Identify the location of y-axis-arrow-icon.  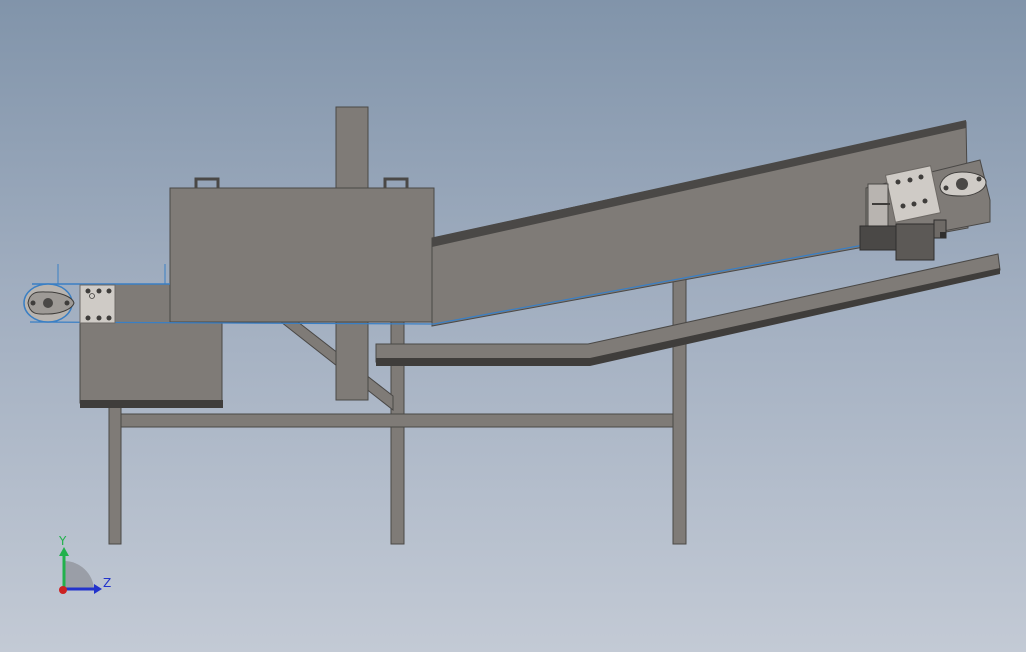
(64, 551).